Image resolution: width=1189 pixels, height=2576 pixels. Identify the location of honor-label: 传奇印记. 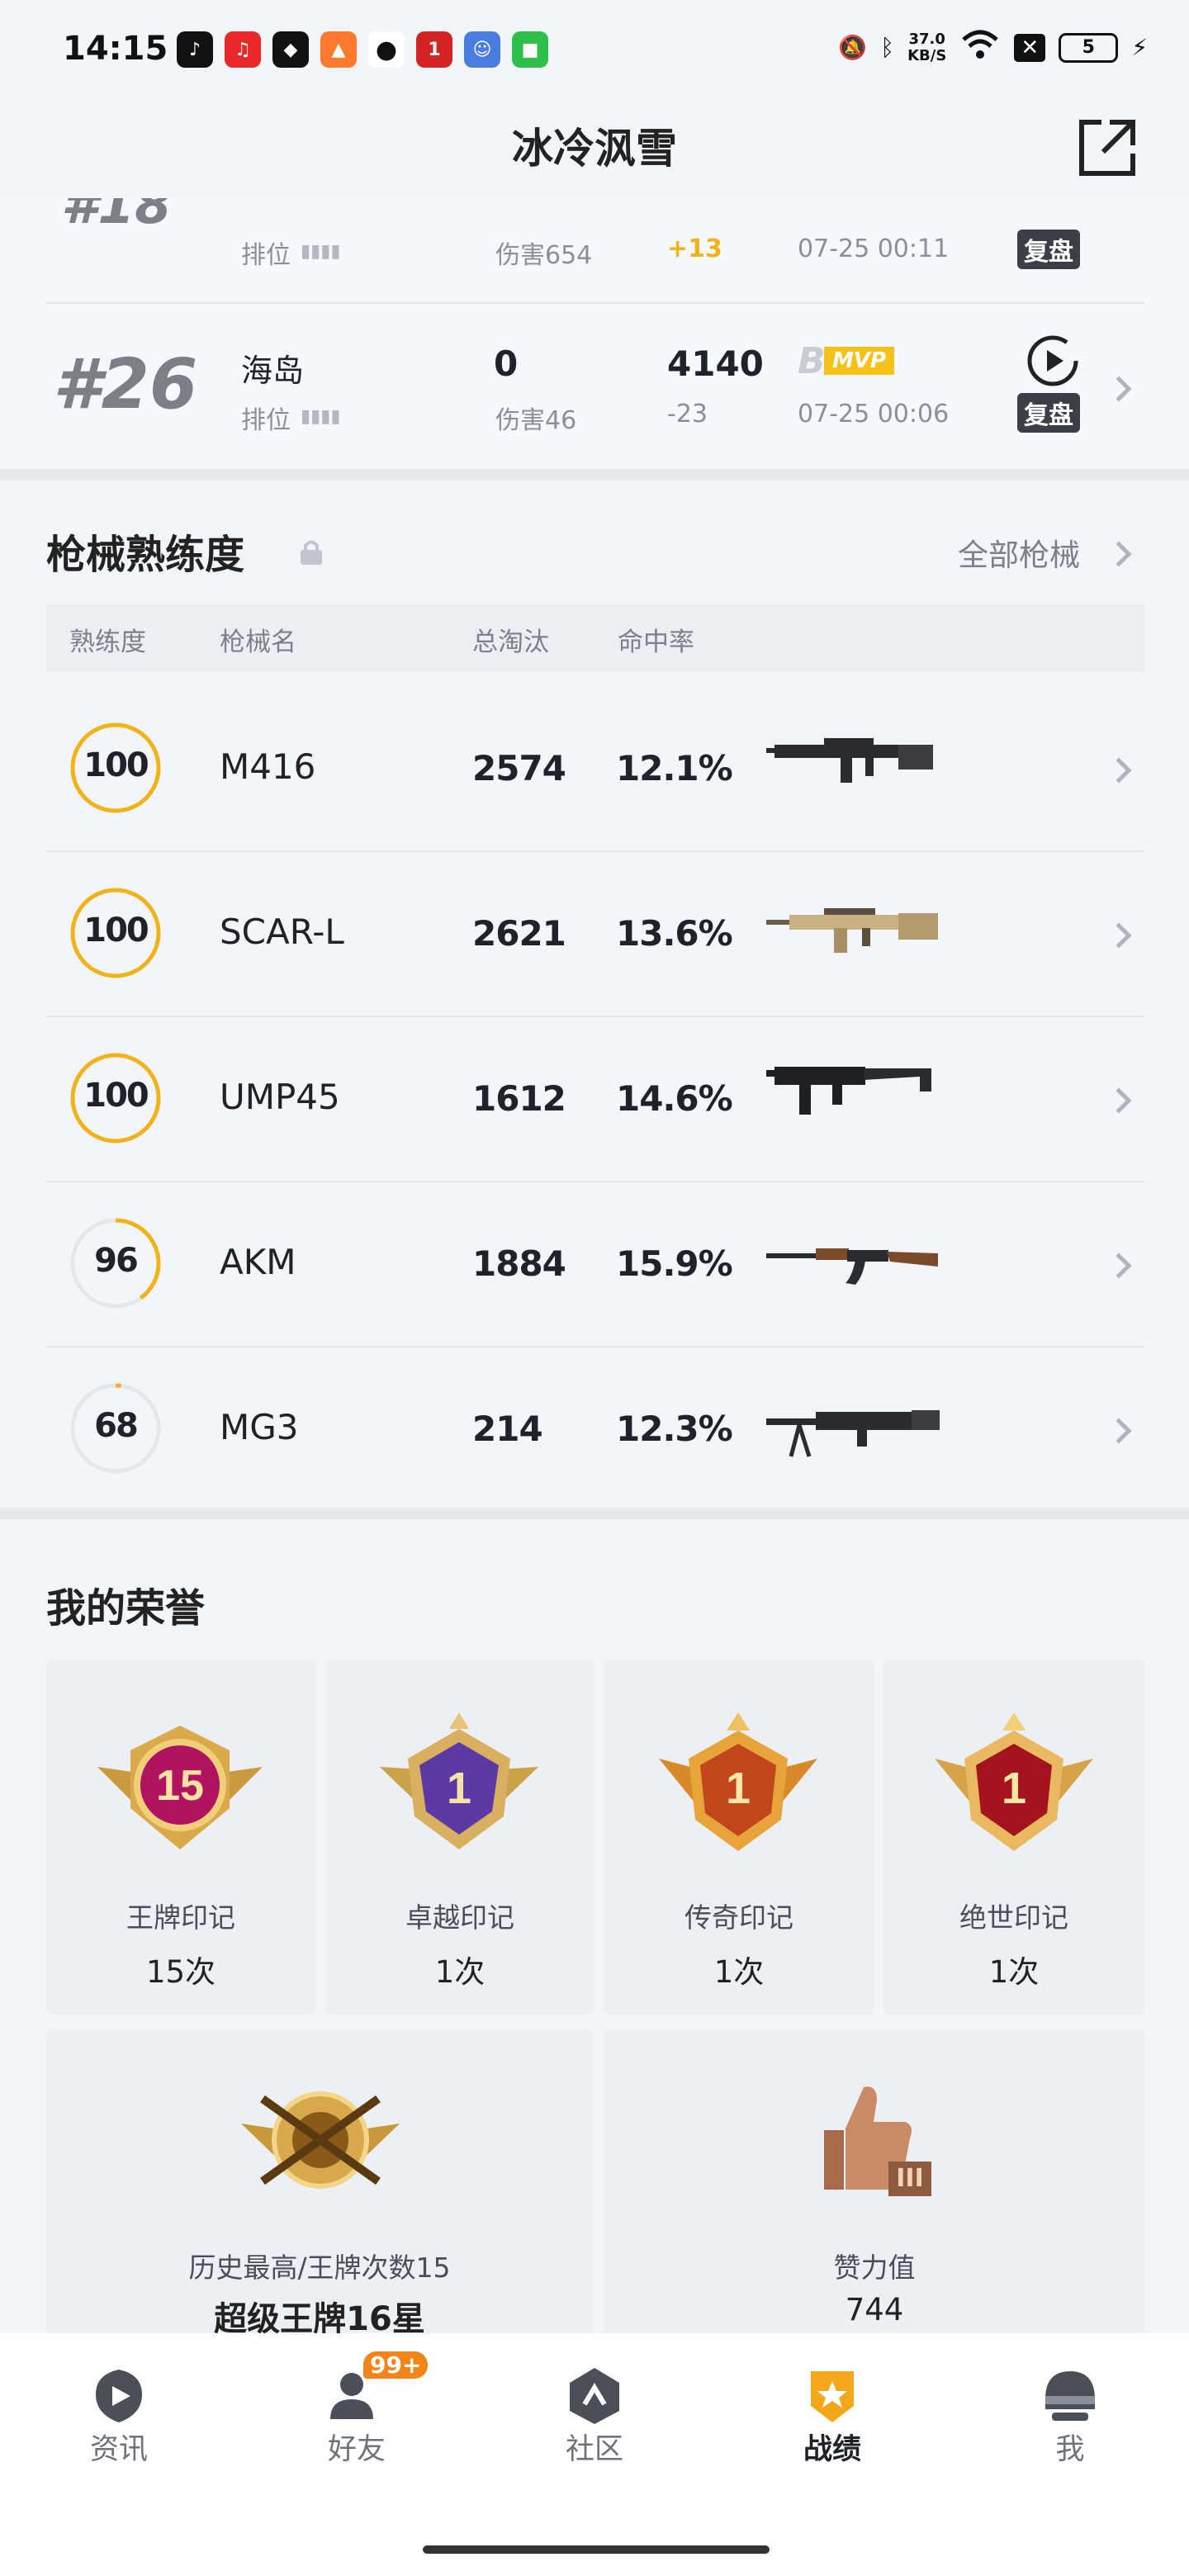
(739, 1917).